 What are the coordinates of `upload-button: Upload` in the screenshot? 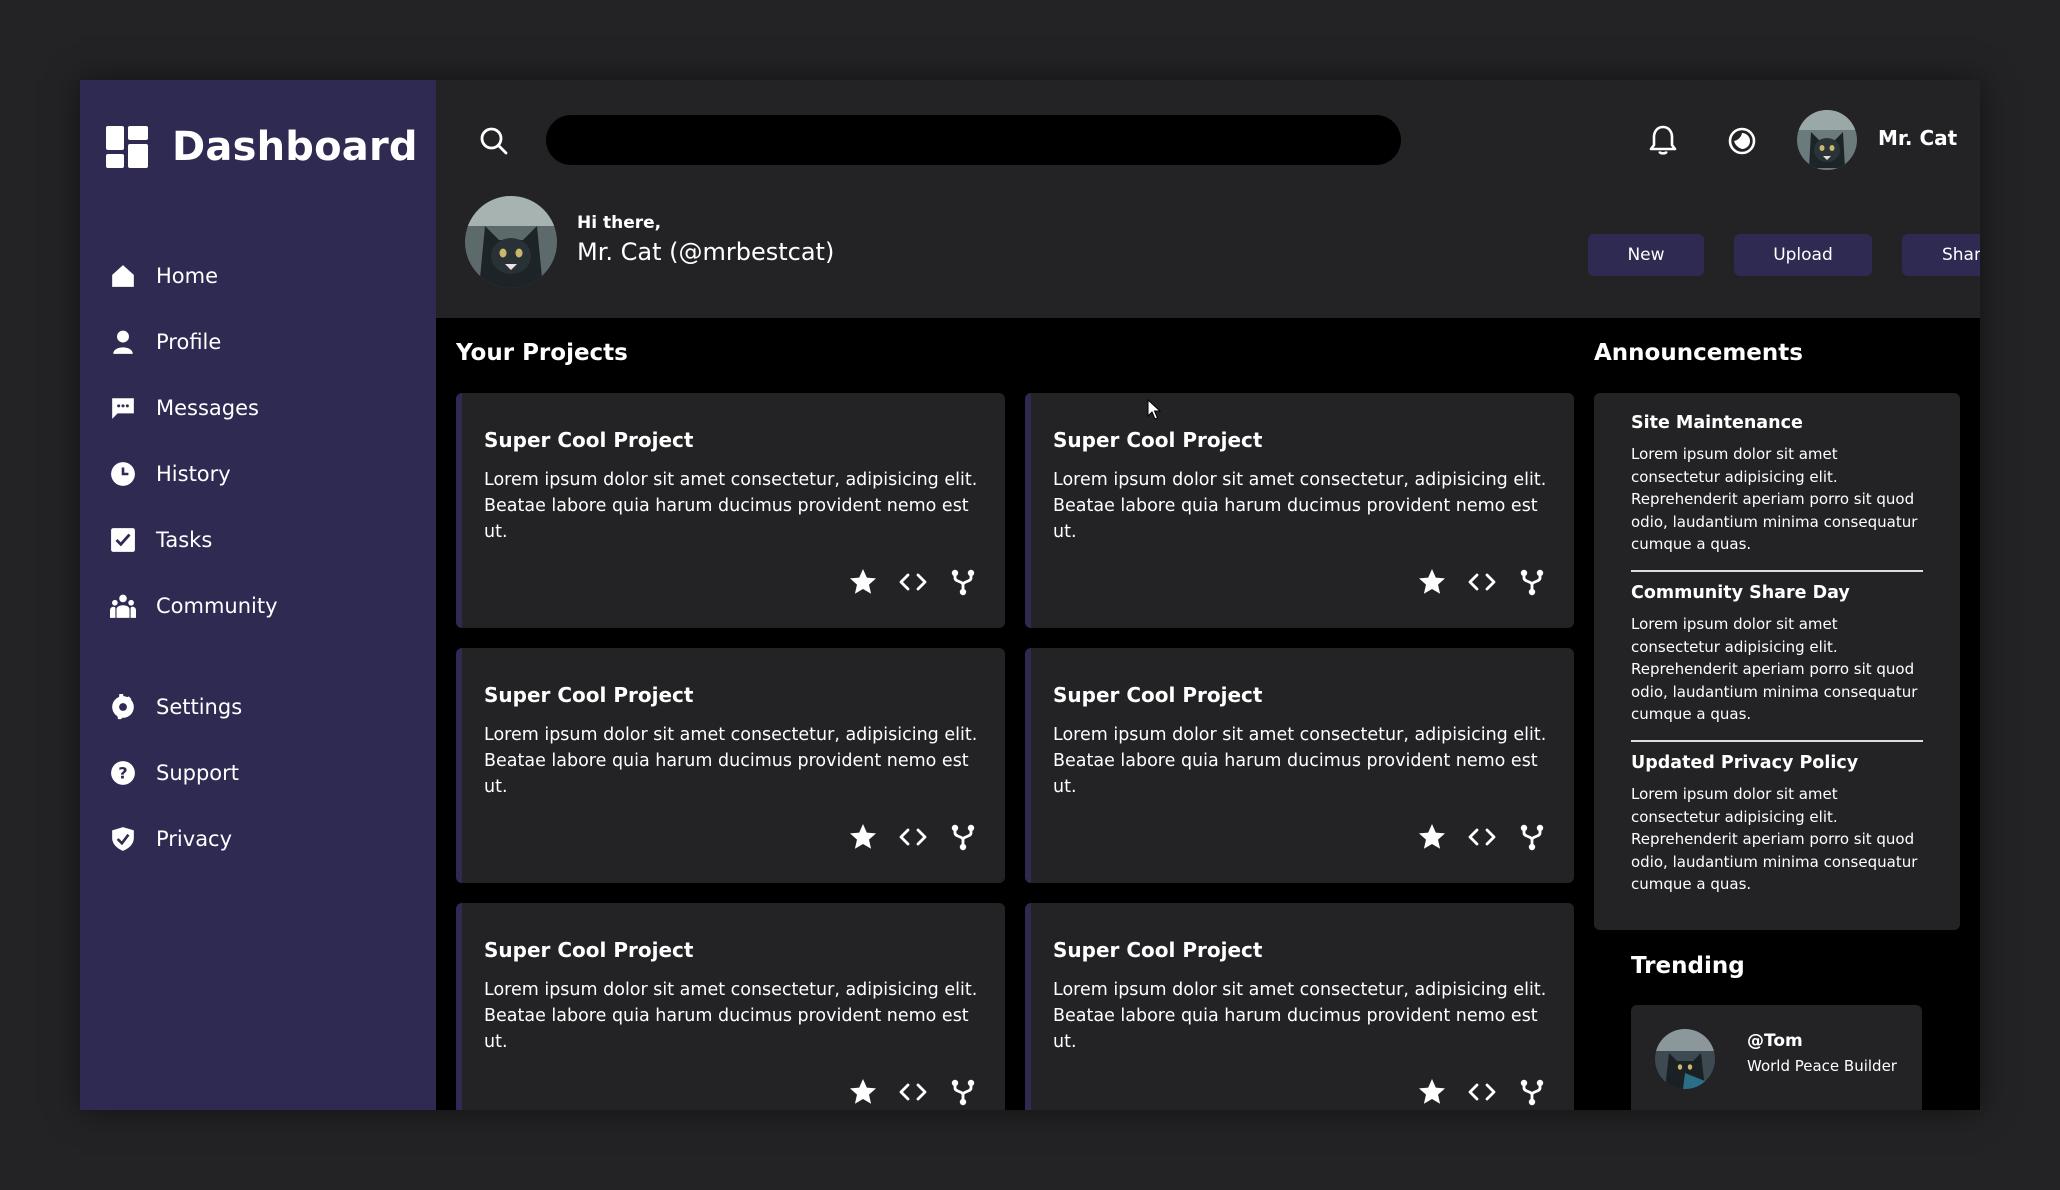 It's located at (1803, 255).